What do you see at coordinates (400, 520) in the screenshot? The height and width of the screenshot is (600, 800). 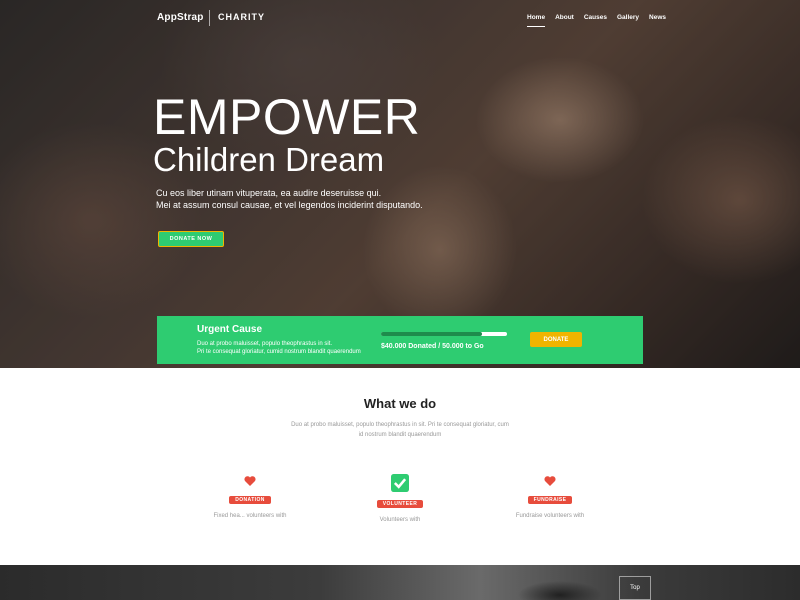 I see `feature-text: Volunteers with` at bounding box center [400, 520].